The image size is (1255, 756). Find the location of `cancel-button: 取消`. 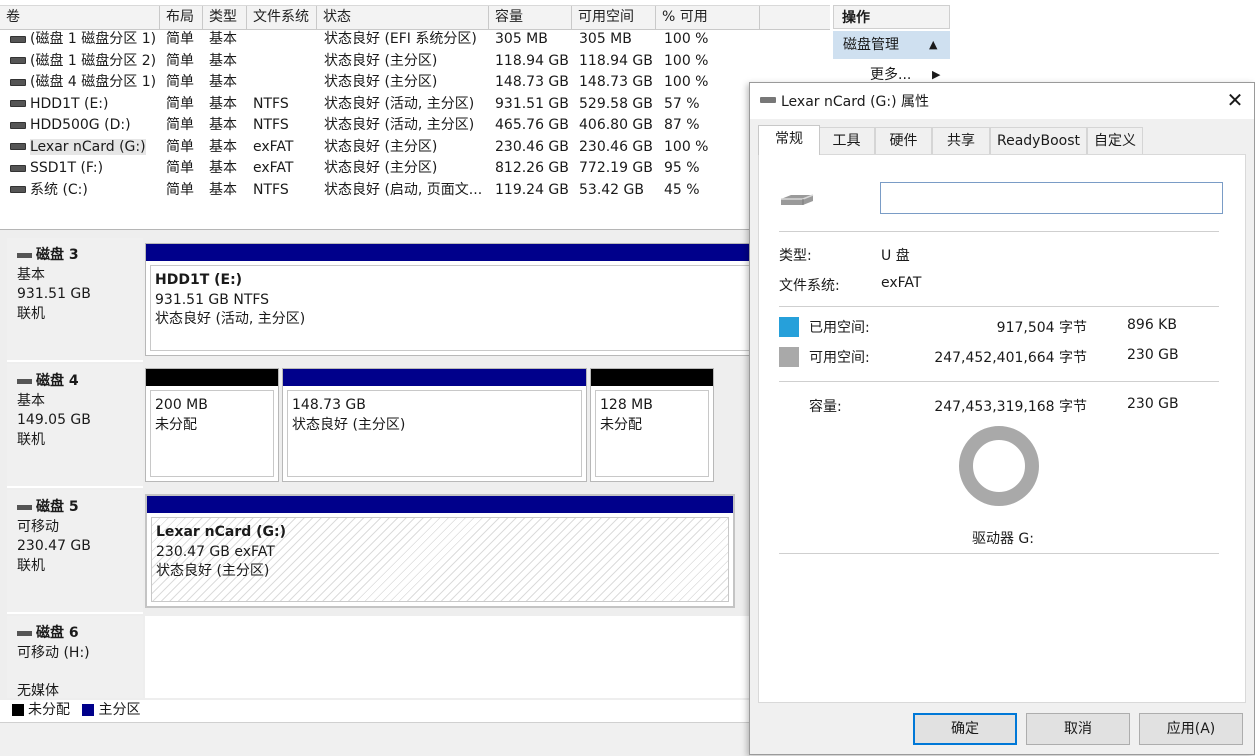

cancel-button: 取消 is located at coordinates (1078, 729).